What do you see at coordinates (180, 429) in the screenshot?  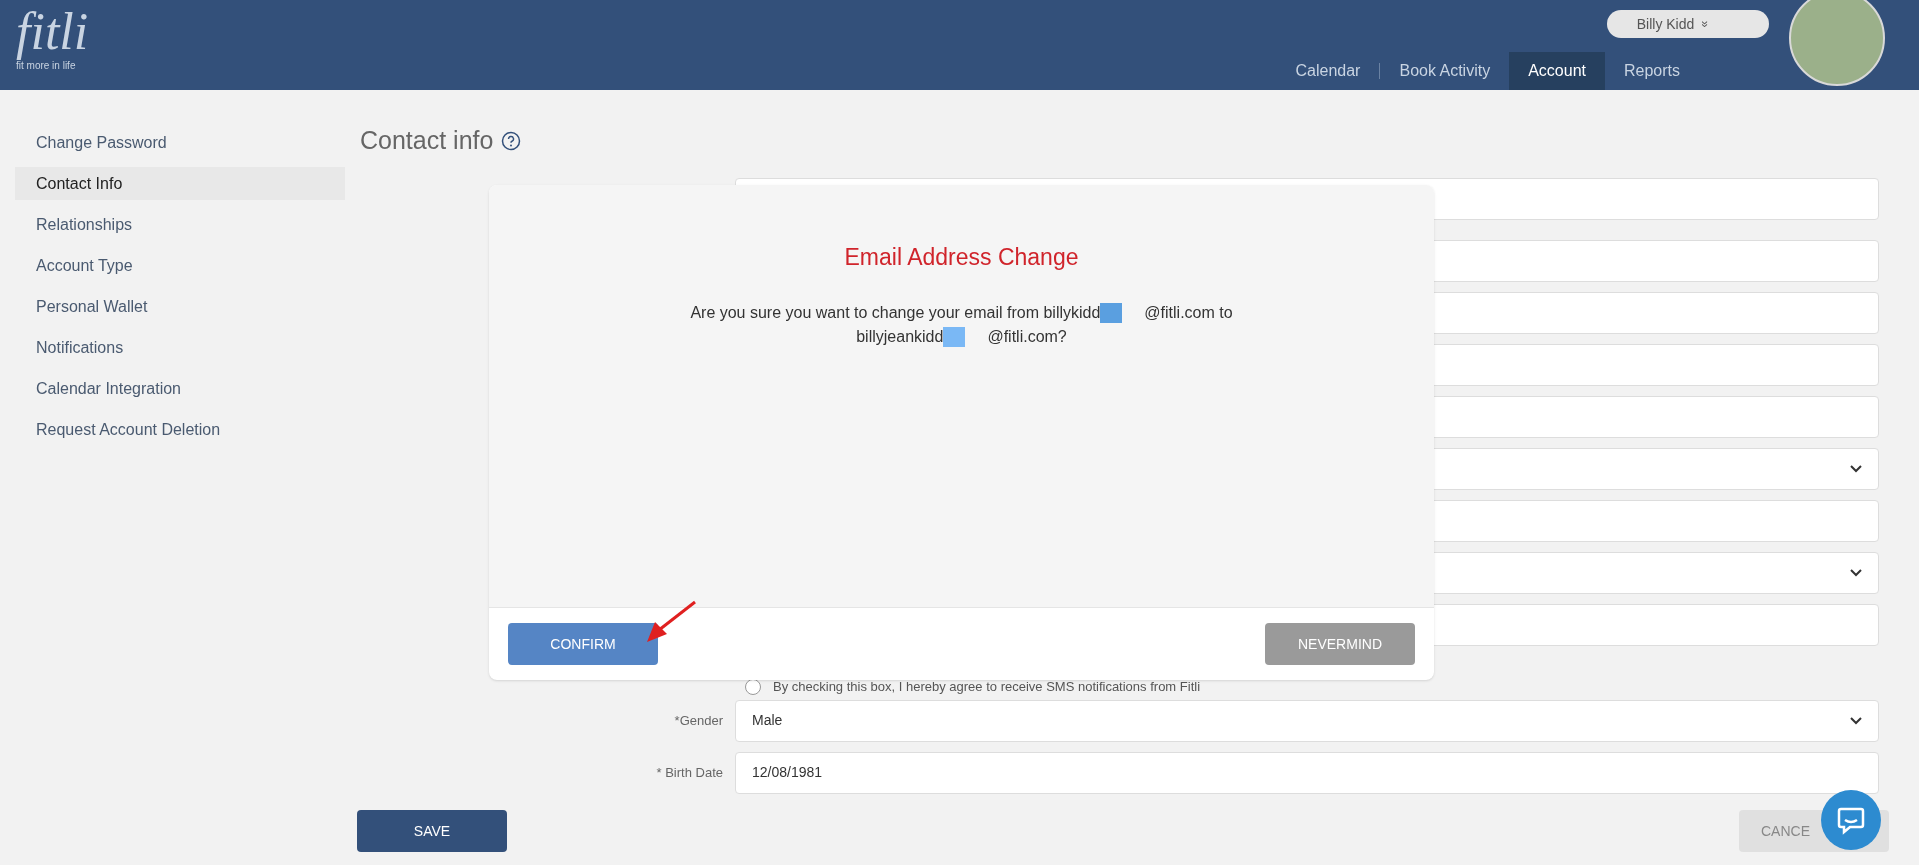 I see `sidebar-item: Request Account Deletion` at bounding box center [180, 429].